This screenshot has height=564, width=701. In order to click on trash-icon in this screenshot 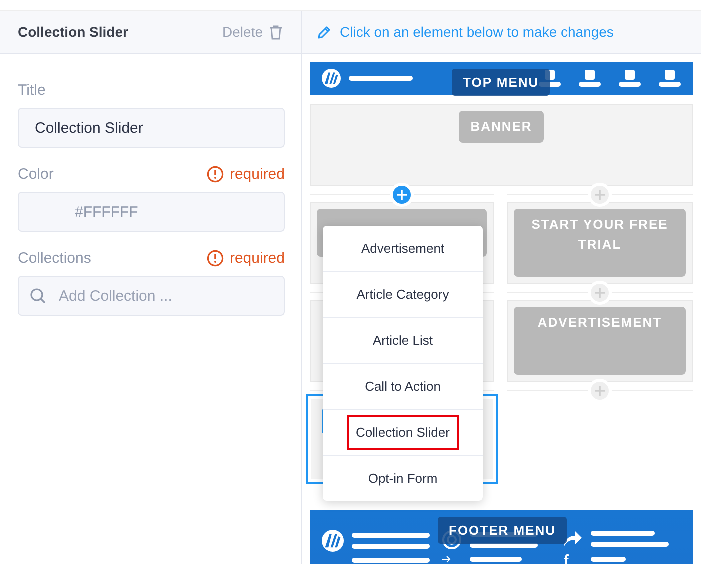, I will do `click(276, 32)`.